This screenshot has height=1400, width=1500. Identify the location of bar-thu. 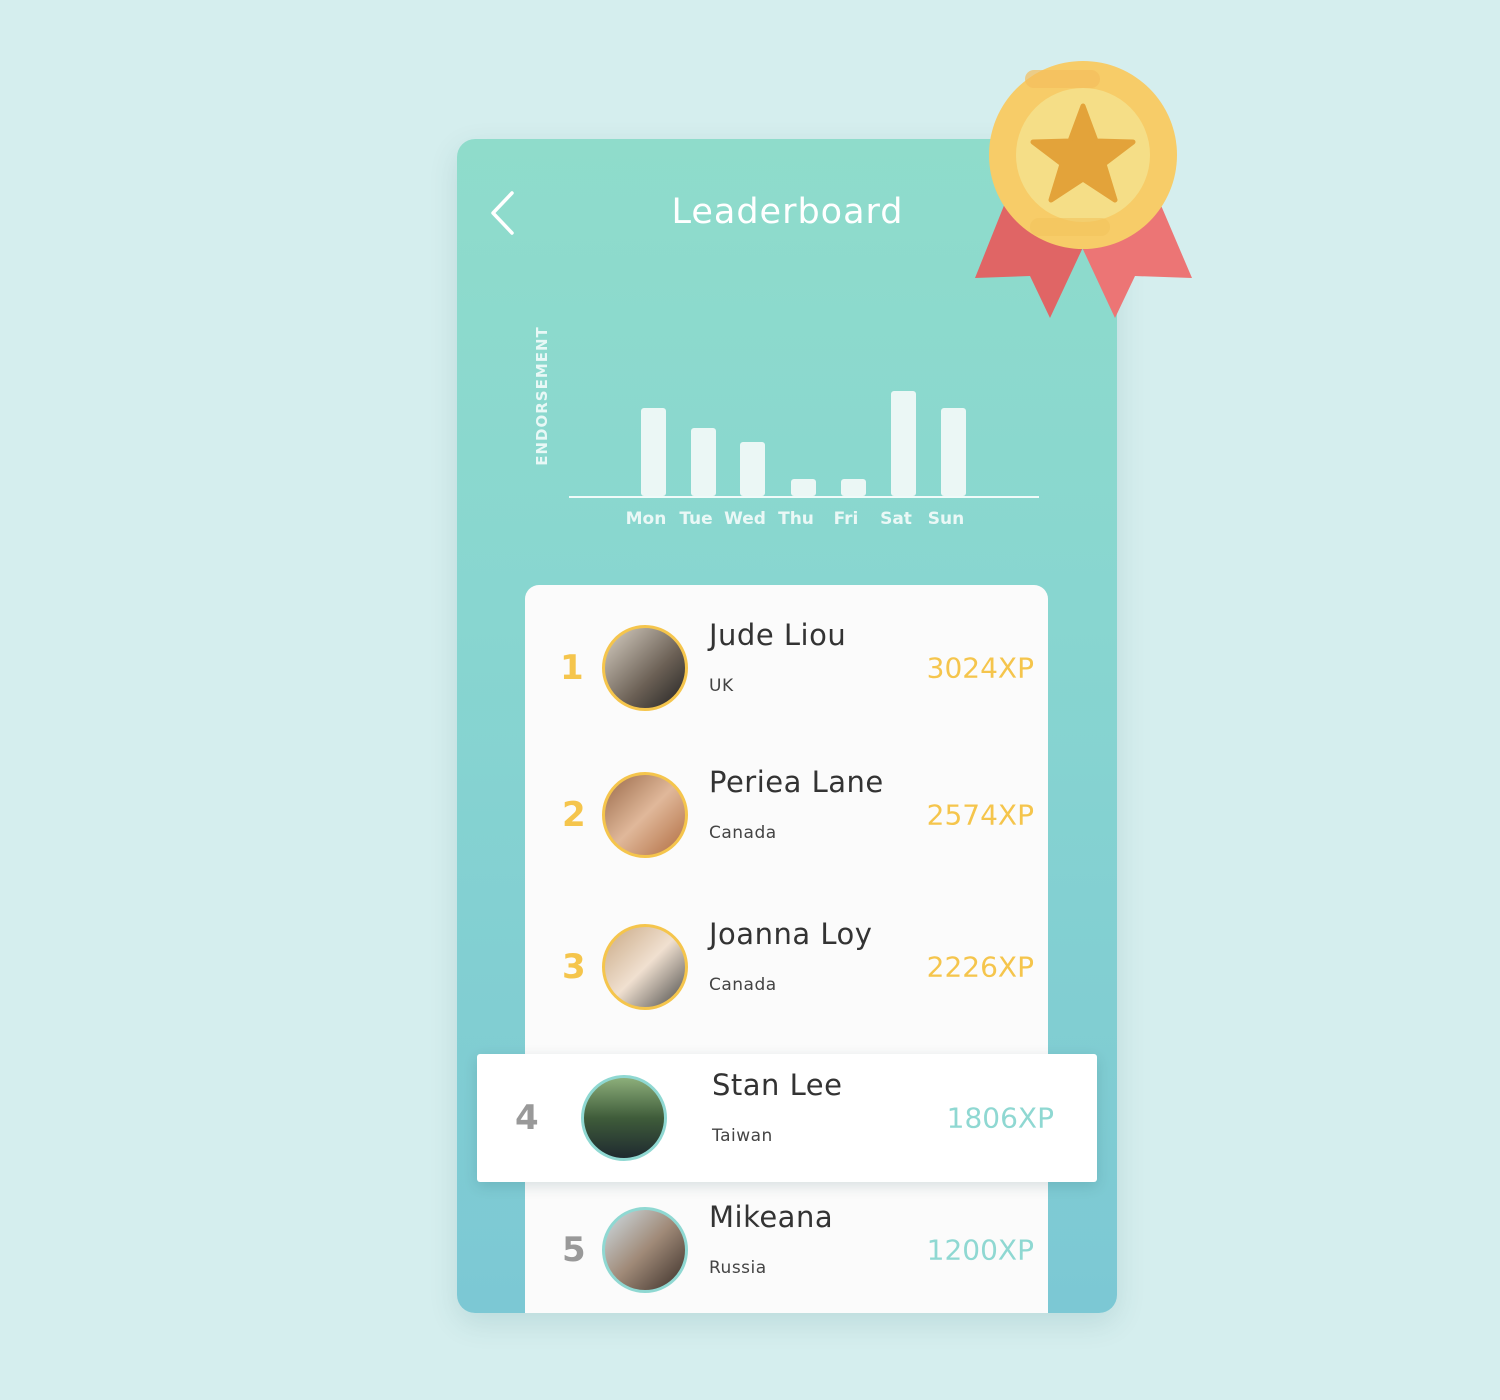
(803, 487).